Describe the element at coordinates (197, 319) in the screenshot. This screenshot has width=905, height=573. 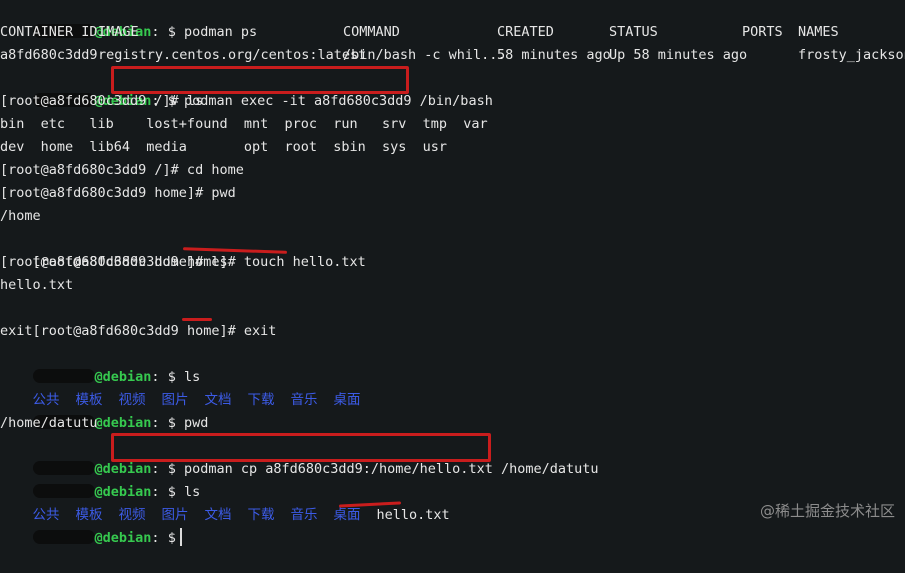
I see `highlight-underline-exit` at that location.